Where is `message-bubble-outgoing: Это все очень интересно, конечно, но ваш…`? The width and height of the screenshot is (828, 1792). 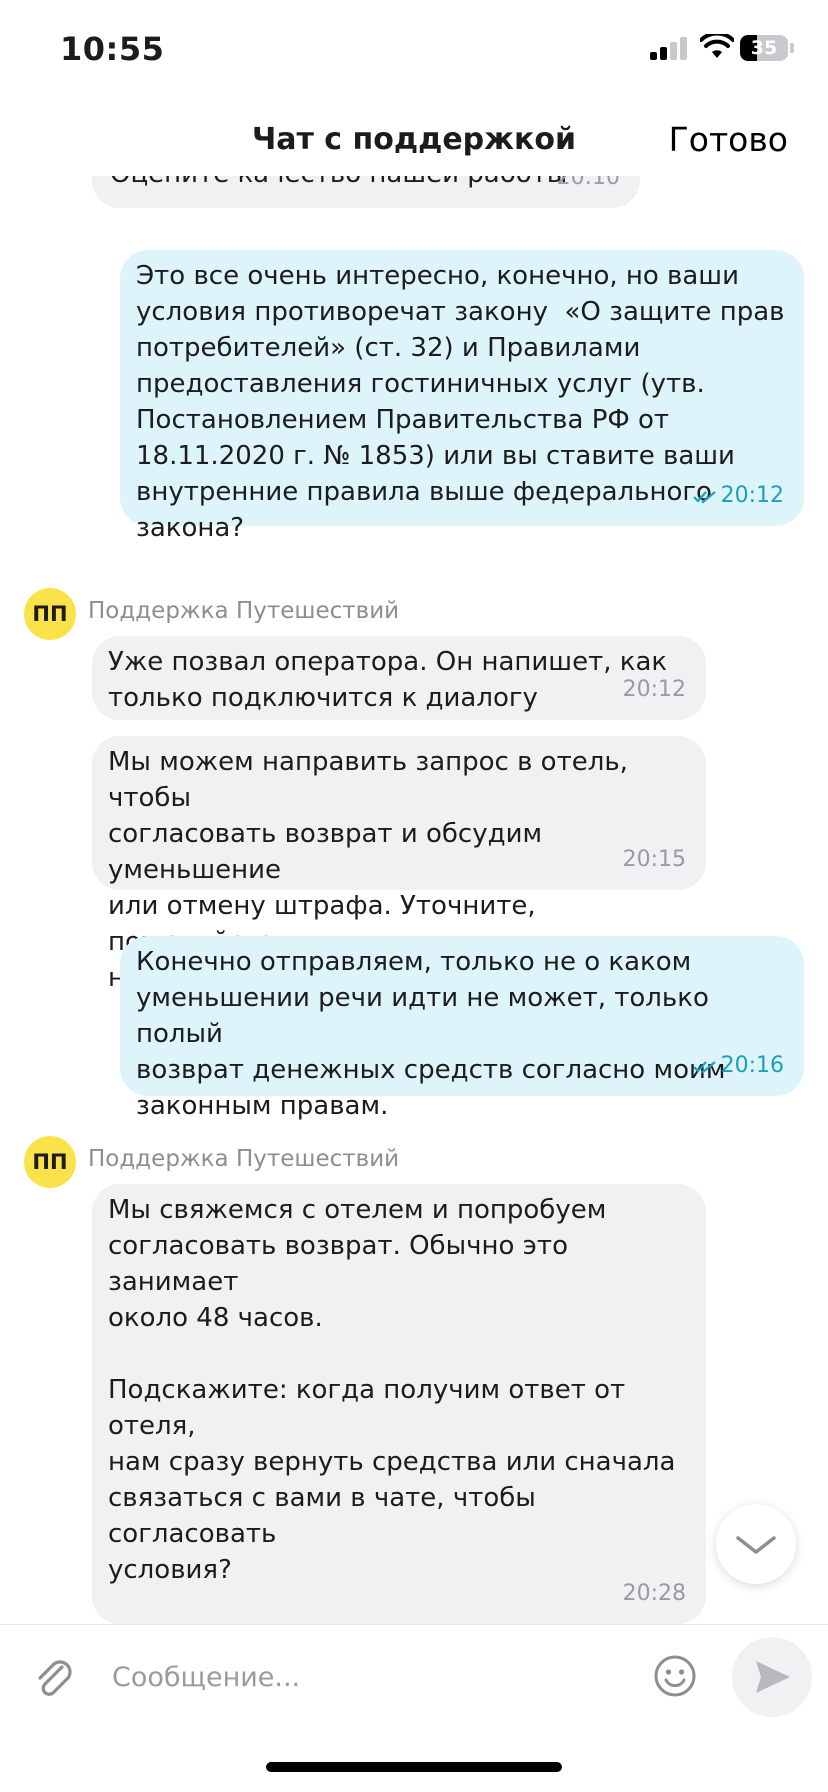
message-bubble-outgoing: Это все очень интересно, конечно, но ваш… is located at coordinates (462, 396).